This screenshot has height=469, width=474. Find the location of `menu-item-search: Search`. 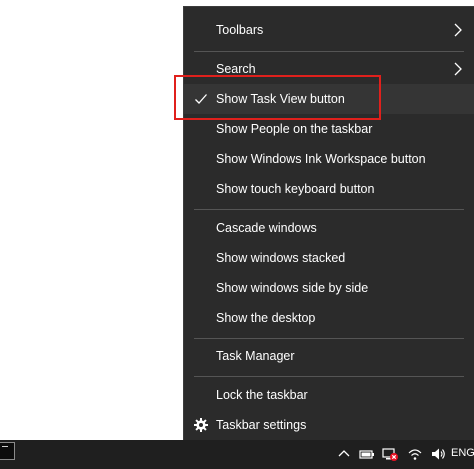

menu-item-search: Search is located at coordinates (329, 69).